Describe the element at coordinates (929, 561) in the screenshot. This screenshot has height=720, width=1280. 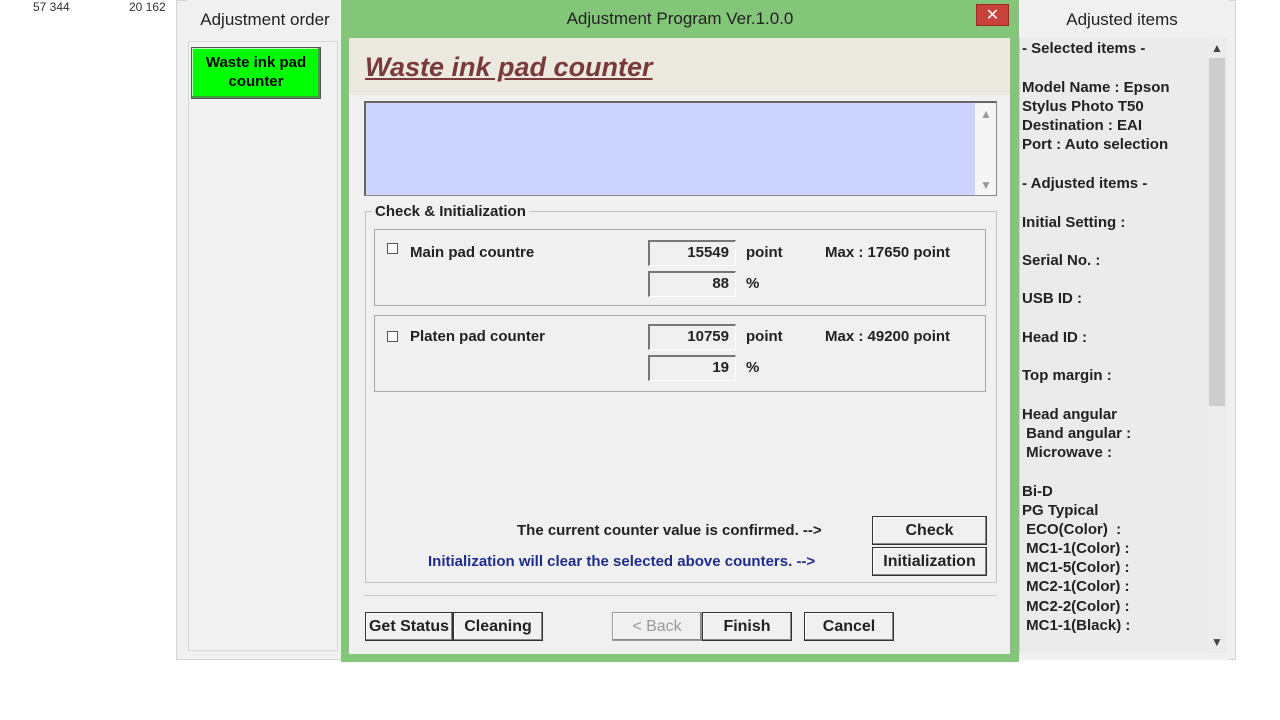
I see `initialization-button: Initialization` at that location.